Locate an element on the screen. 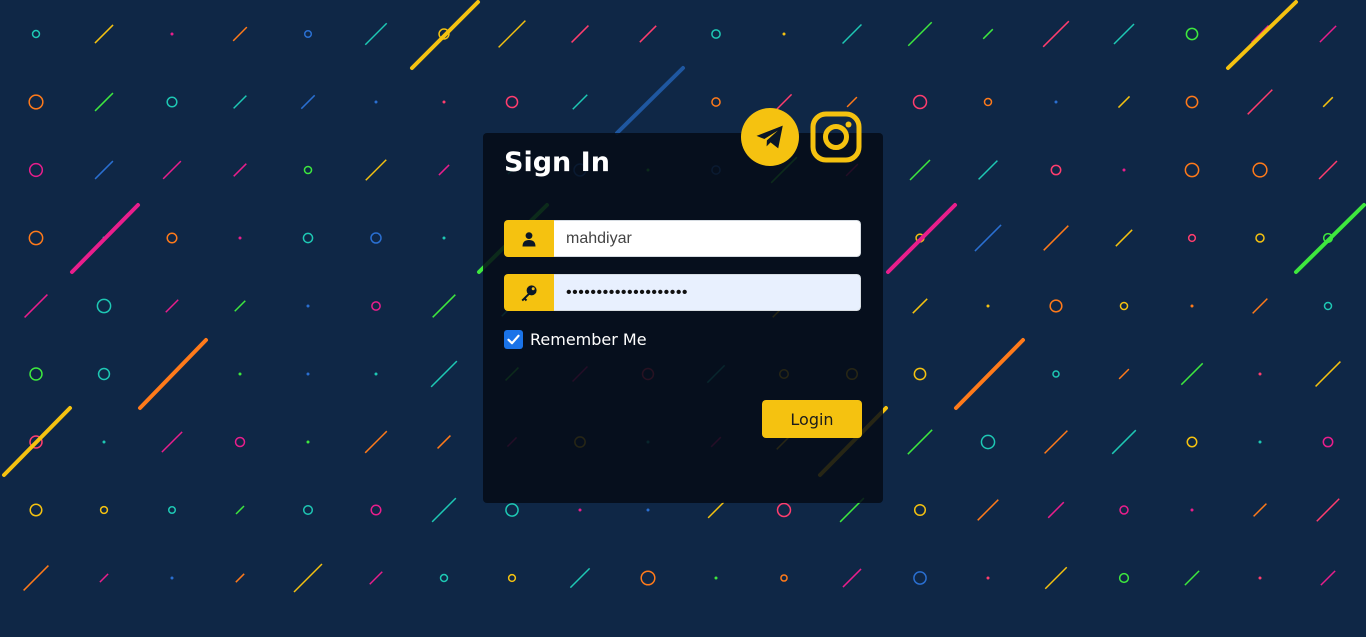  telegram-icon is located at coordinates (769, 137).